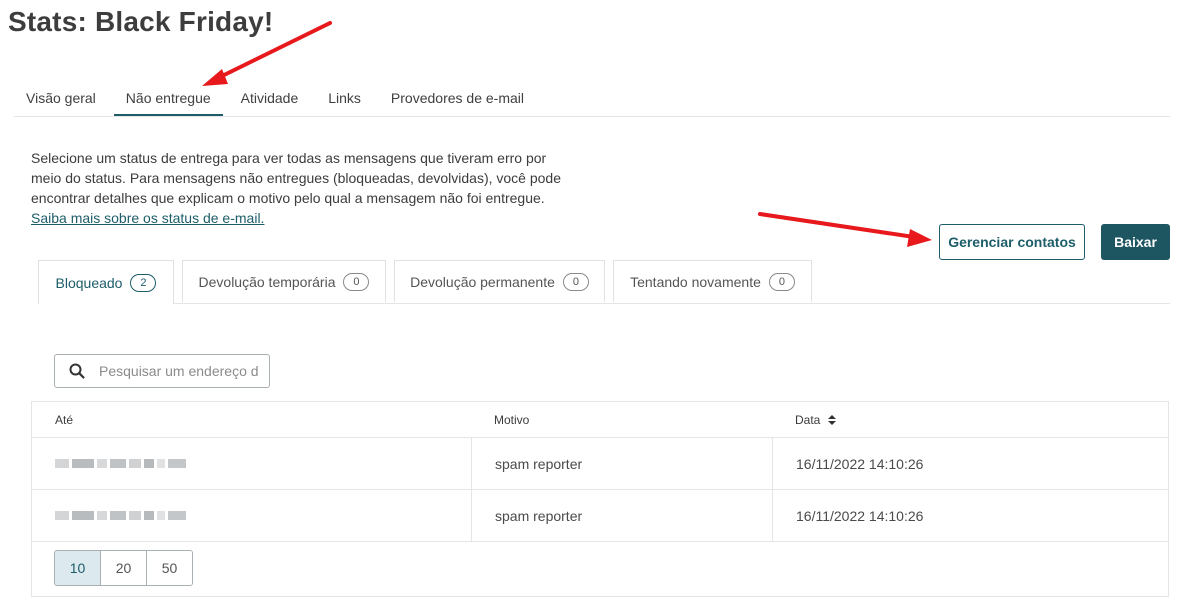  What do you see at coordinates (270, 98) in the screenshot?
I see `tab-activity: Atividade` at bounding box center [270, 98].